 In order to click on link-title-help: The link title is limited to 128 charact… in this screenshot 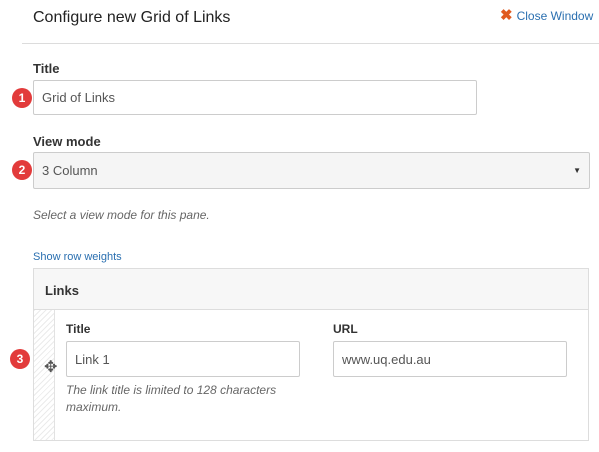, I will do `click(171, 399)`.